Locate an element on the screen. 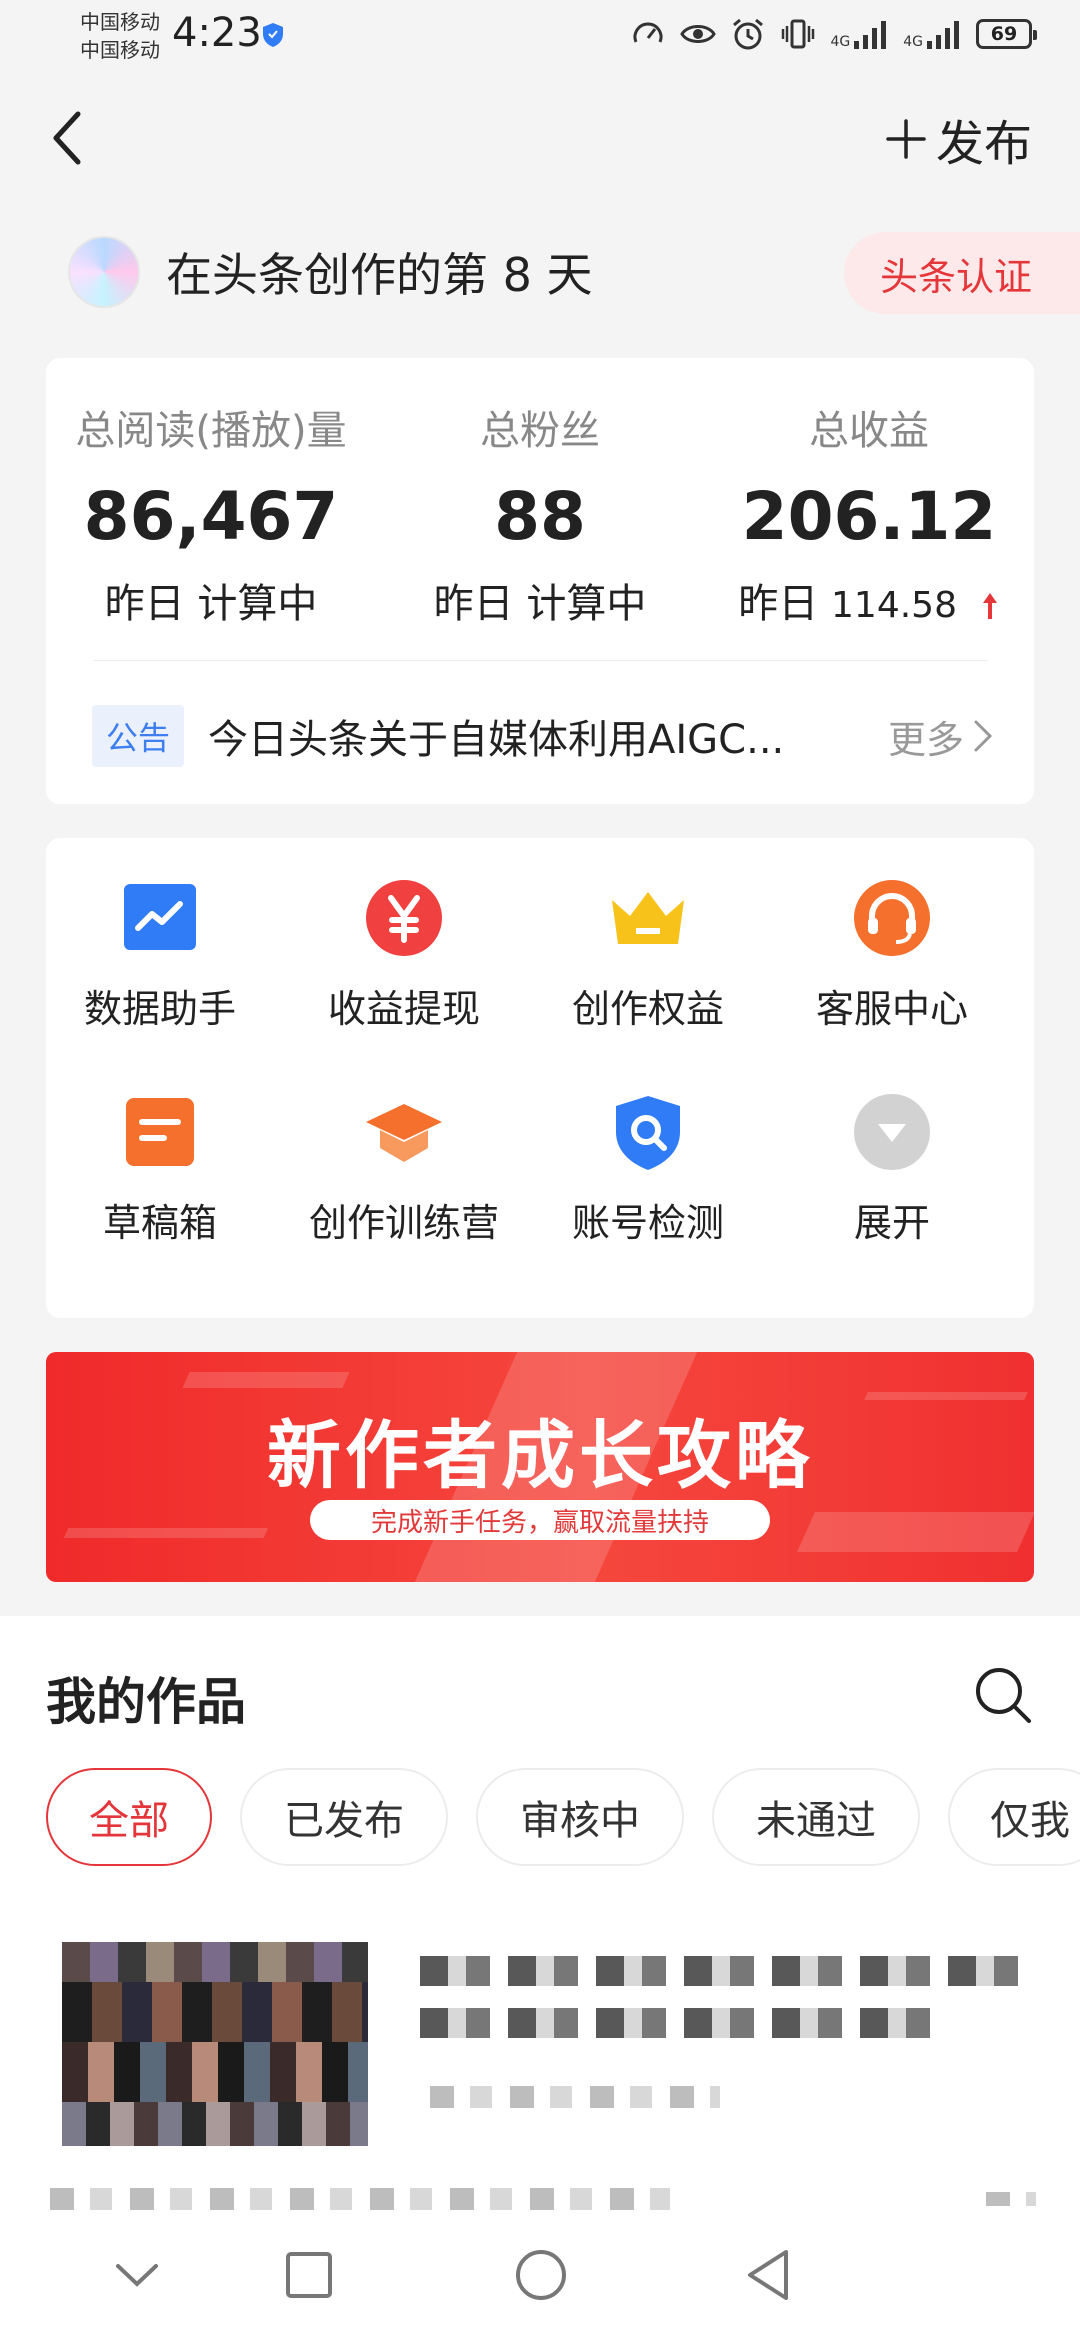 The height and width of the screenshot is (2340, 1080). tool-customer-service: 客服中心 is located at coordinates (892, 955).